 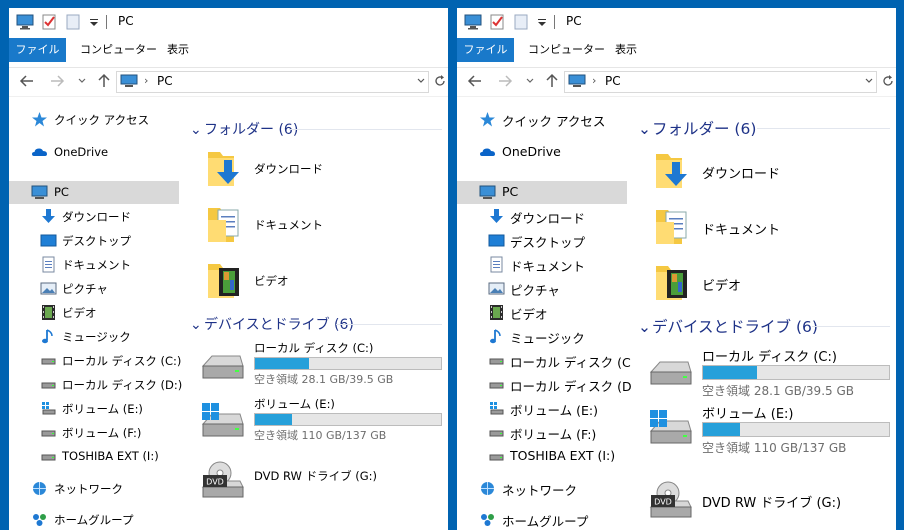 I want to click on sidebar-item-label: ローカル ディスク (C:), so click(x=122, y=361).